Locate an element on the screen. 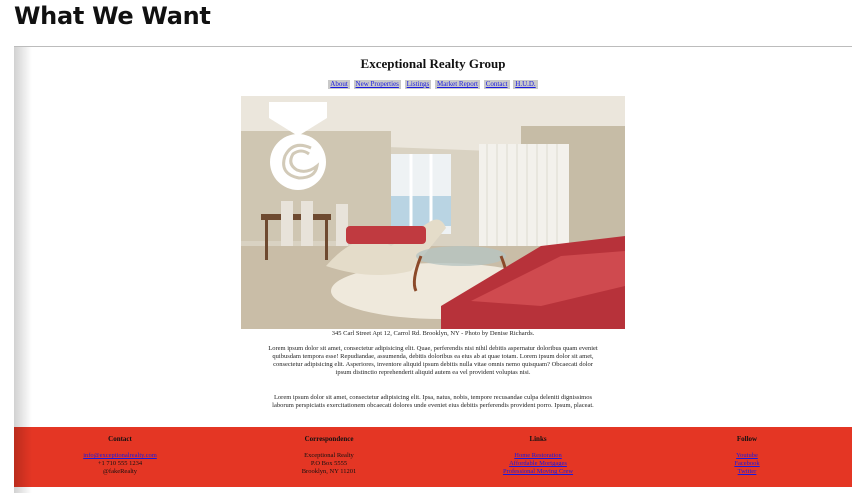 The height and width of the screenshot is (494, 864). nav-market-report: Market Report is located at coordinates (457, 84).